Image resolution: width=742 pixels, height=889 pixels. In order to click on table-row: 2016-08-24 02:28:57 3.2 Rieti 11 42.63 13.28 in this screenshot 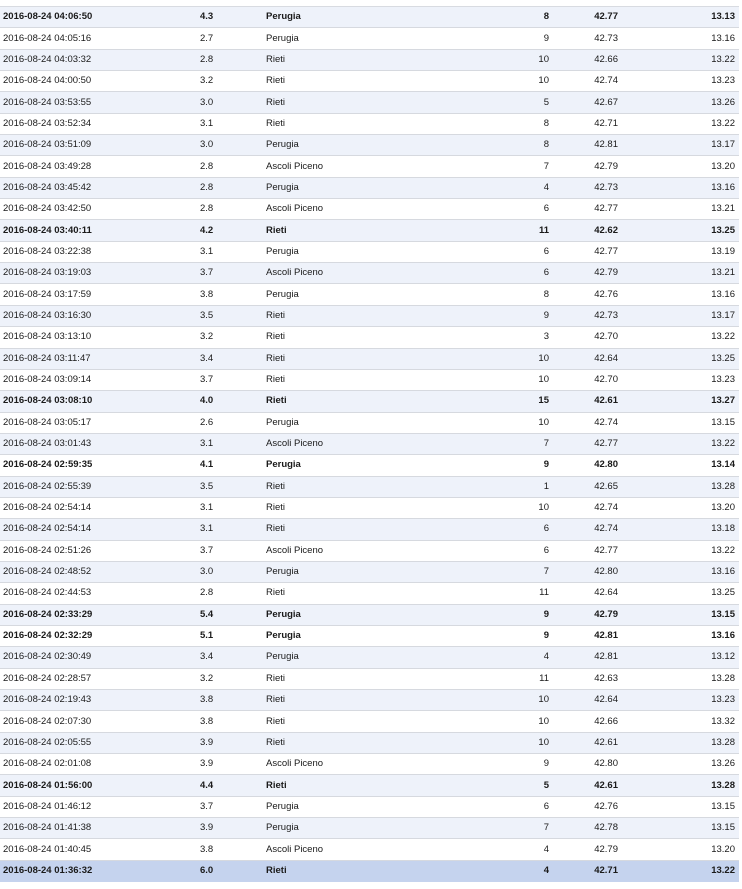, I will do `click(369, 678)`.